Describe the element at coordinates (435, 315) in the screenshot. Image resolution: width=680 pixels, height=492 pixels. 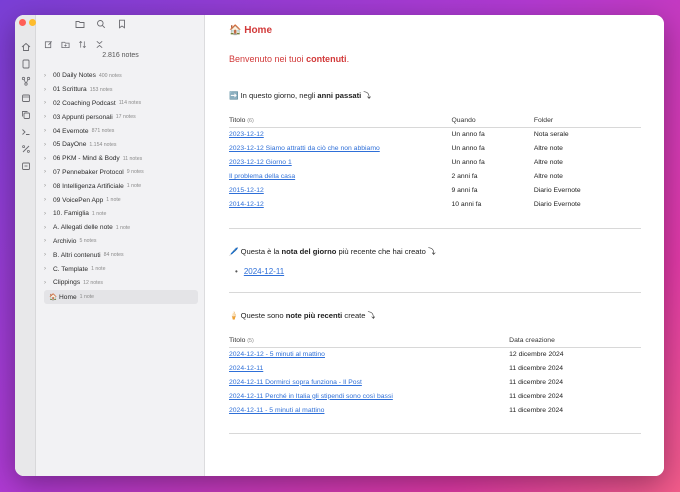
I see `recent-notes-heading: 🍦 Queste sono note più recenti create ⤵` at that location.